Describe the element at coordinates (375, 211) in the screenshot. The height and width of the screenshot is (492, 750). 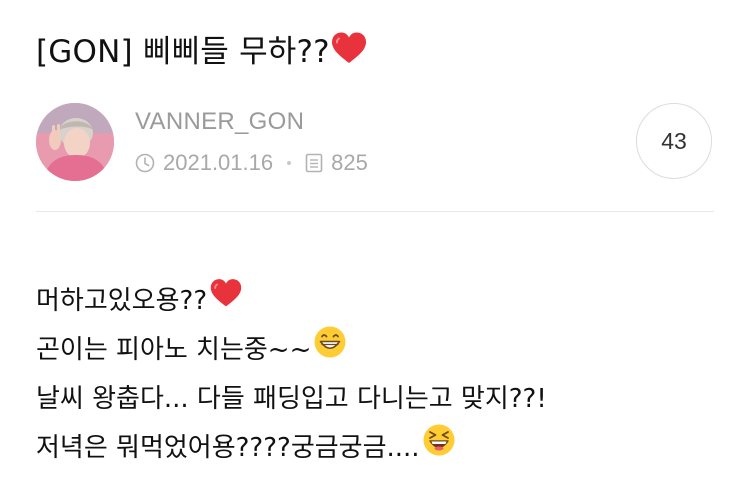
I see `divider` at that location.